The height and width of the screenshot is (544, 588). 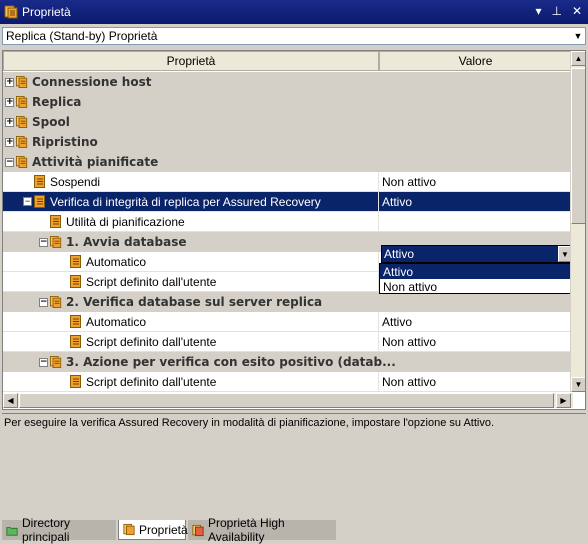 What do you see at coordinates (191, 162) in the screenshot?
I see `property-name-cell: − Attività pianificate` at bounding box center [191, 162].